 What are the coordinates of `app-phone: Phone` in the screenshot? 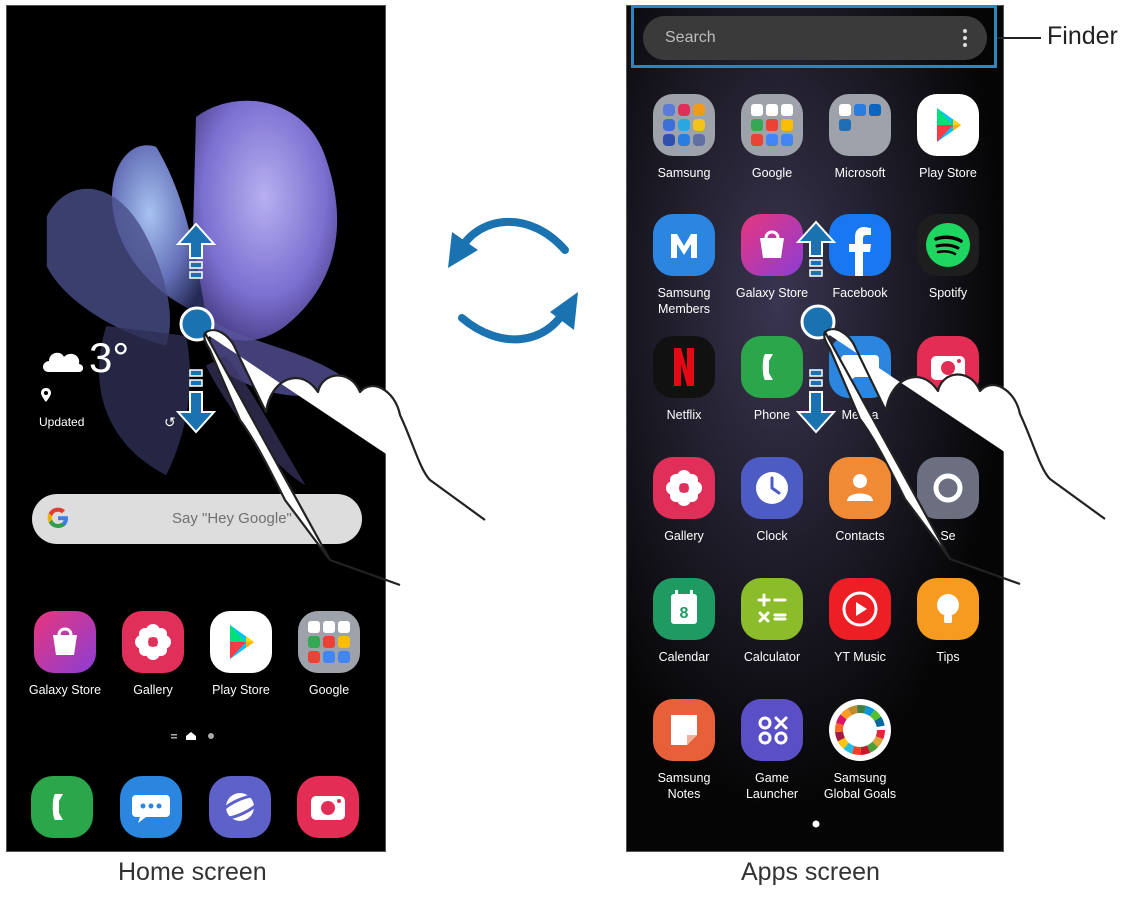 It's located at (772, 379).